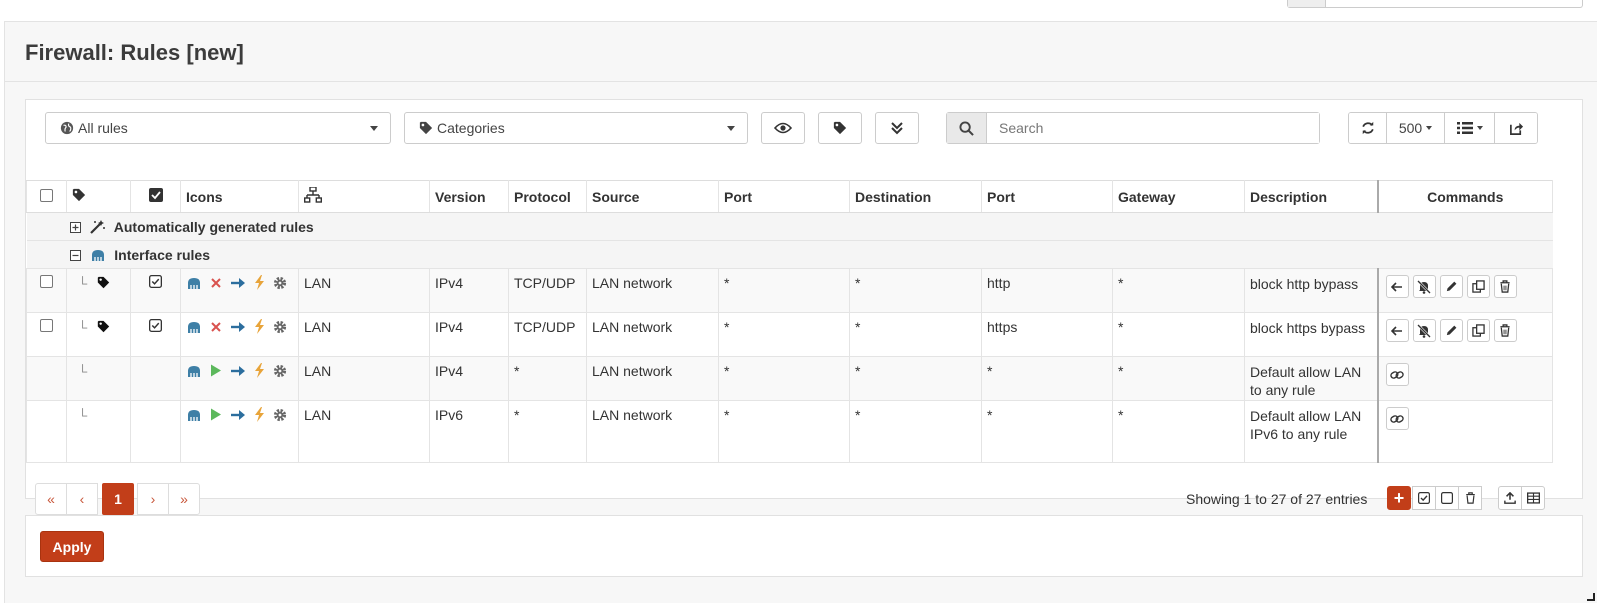 This screenshot has width=1597, height=603. What do you see at coordinates (1416, 128) in the screenshot?
I see `page-size-dropdown: 500` at bounding box center [1416, 128].